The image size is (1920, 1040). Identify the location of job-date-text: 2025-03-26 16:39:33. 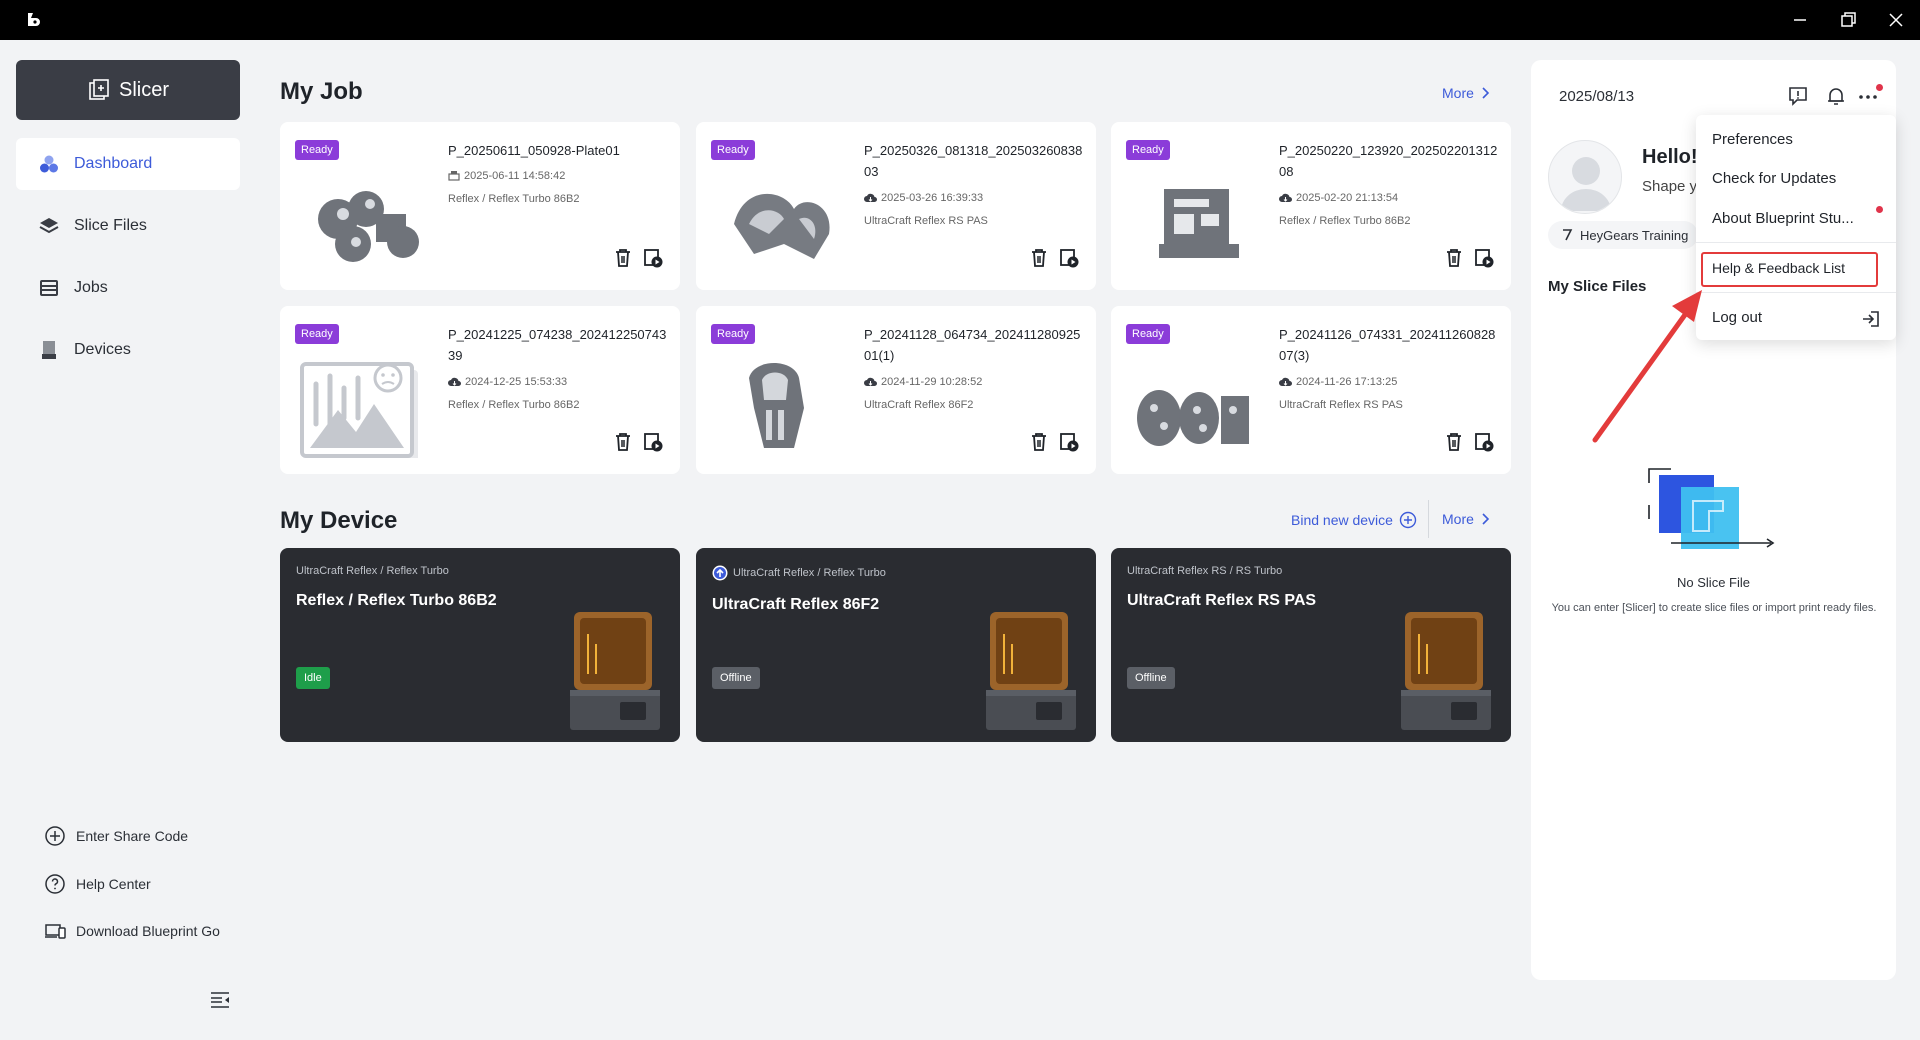
(932, 198).